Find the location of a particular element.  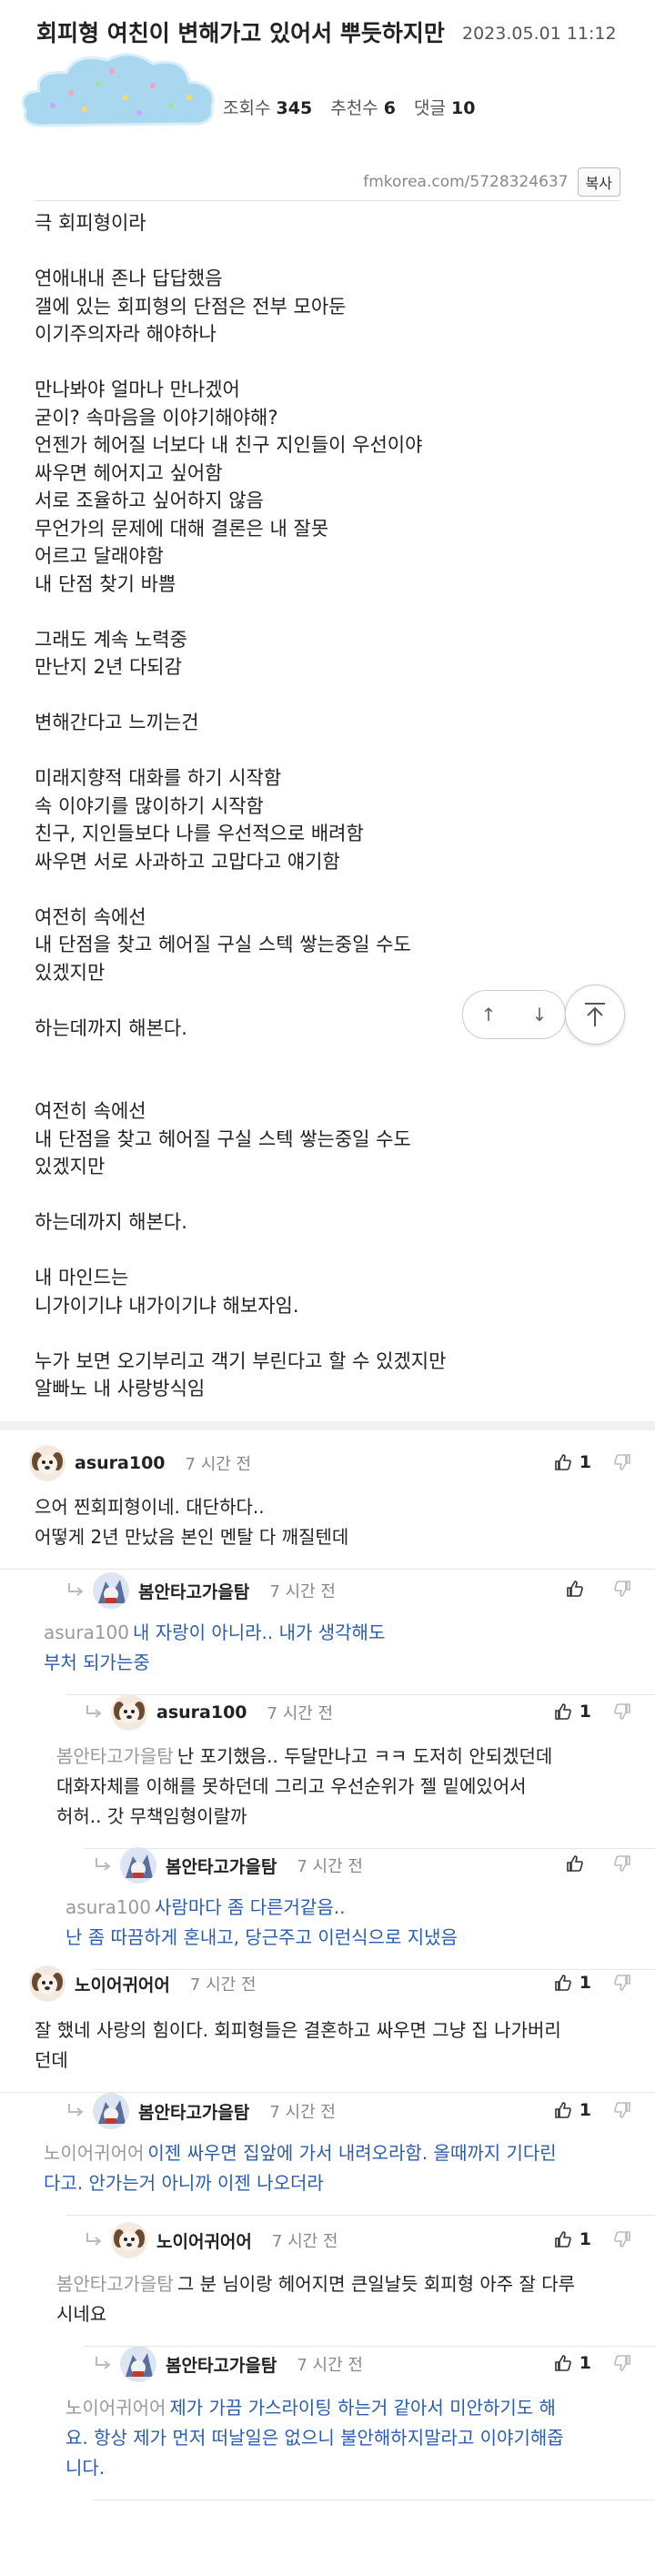

comment-line-text: 던데 is located at coordinates (51, 2060).